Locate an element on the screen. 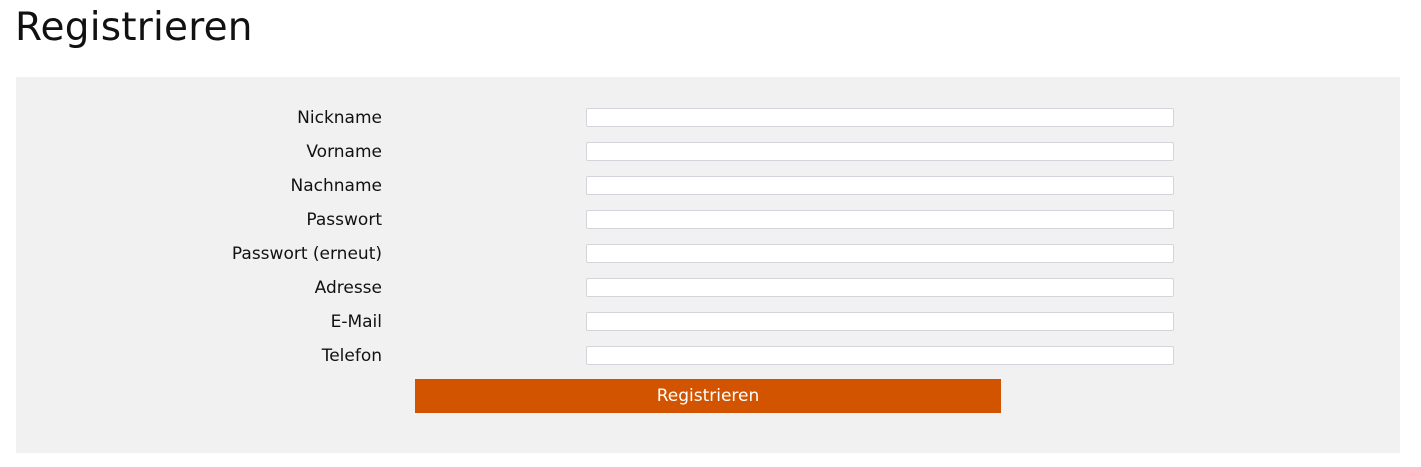  nickname-label: Nickname is located at coordinates (339, 118).